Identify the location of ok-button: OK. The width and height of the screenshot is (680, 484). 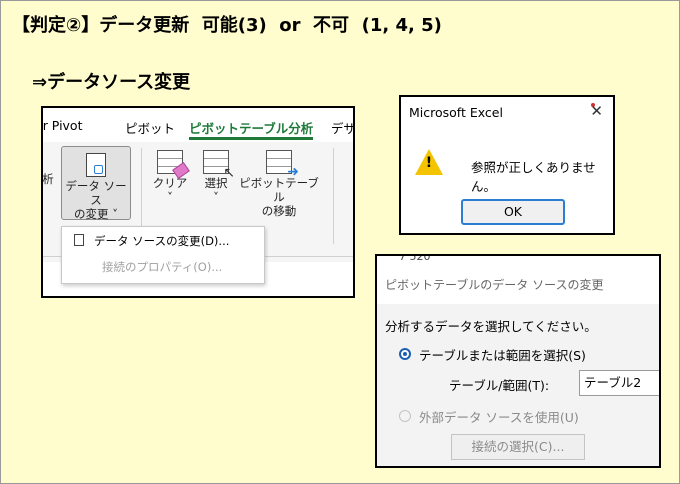
(513, 212).